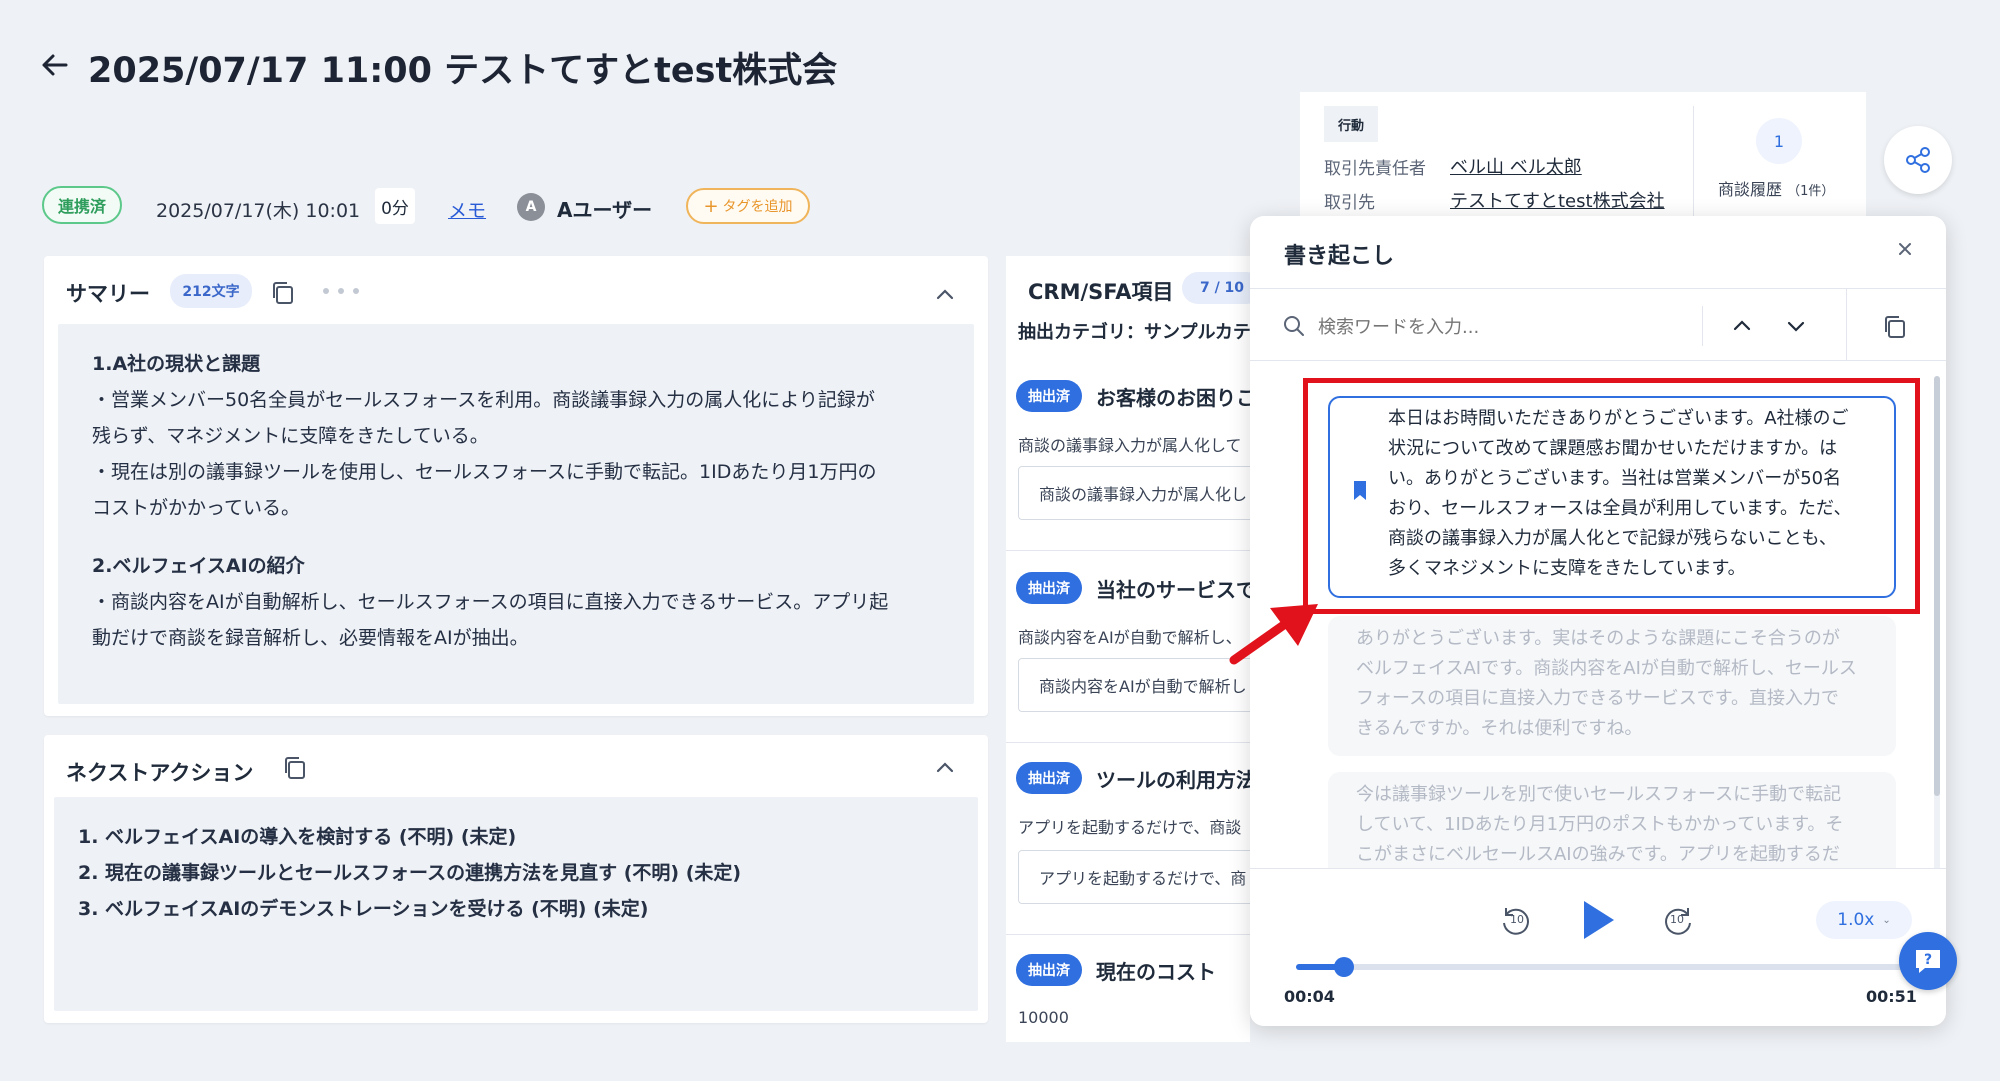  I want to click on crm-item-desc: 商談の議事録入力が属人化して, so click(1130, 445).